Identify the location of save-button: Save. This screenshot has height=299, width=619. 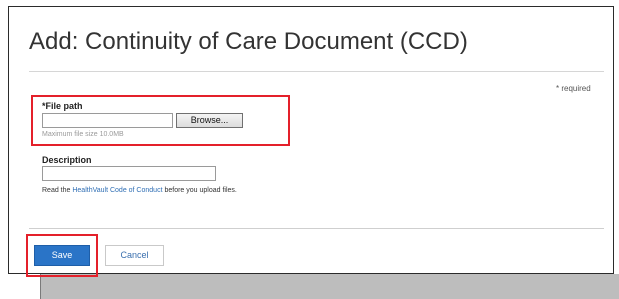
(62, 255).